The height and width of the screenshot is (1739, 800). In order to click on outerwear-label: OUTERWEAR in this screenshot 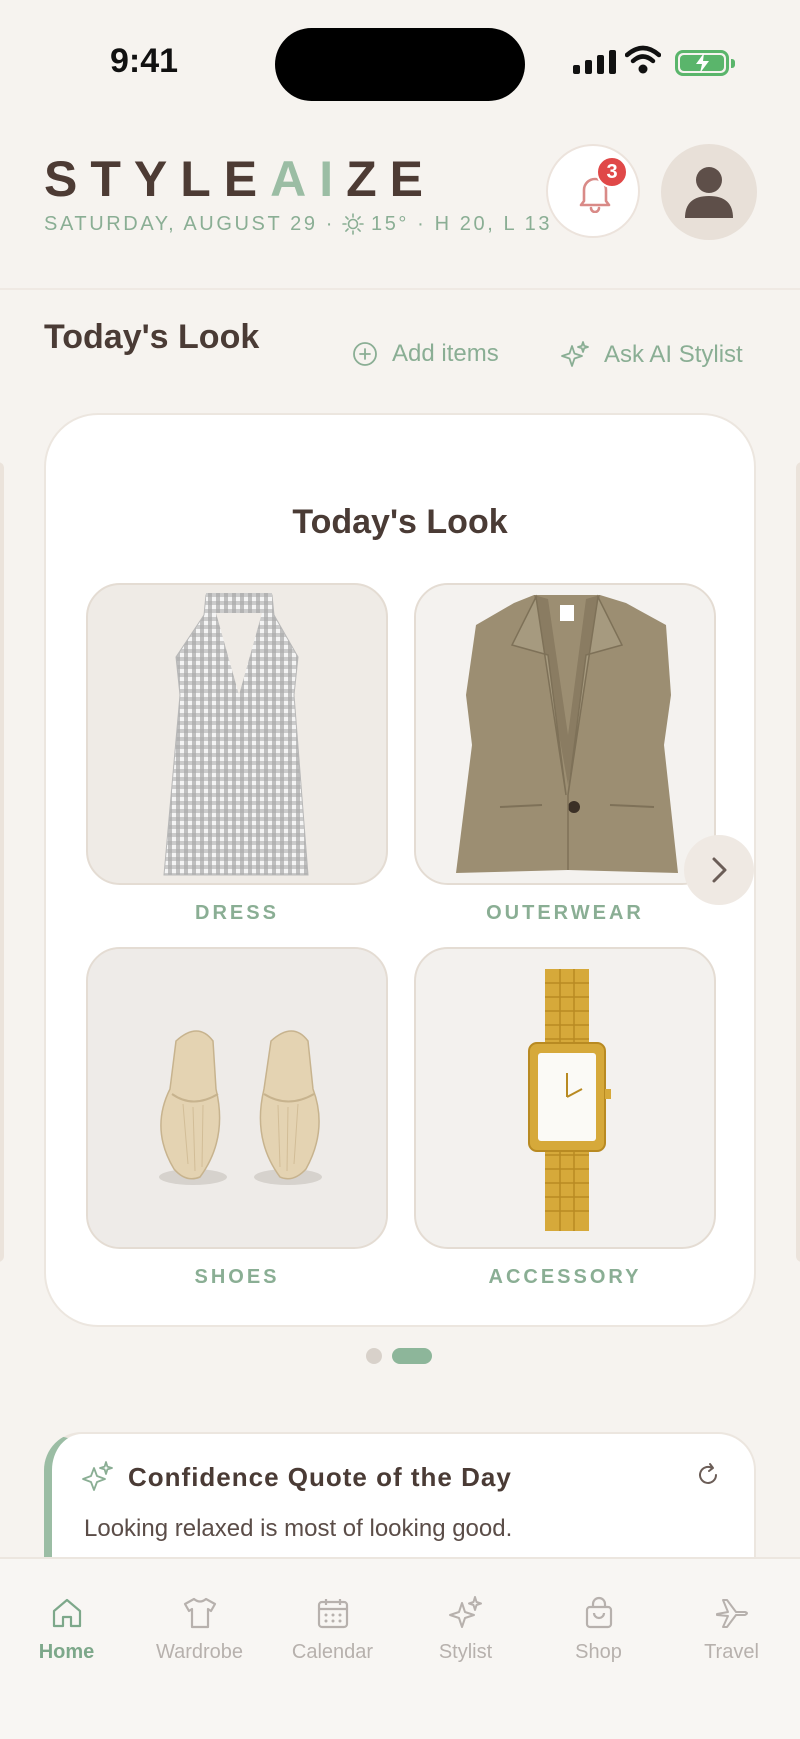, I will do `click(565, 913)`.